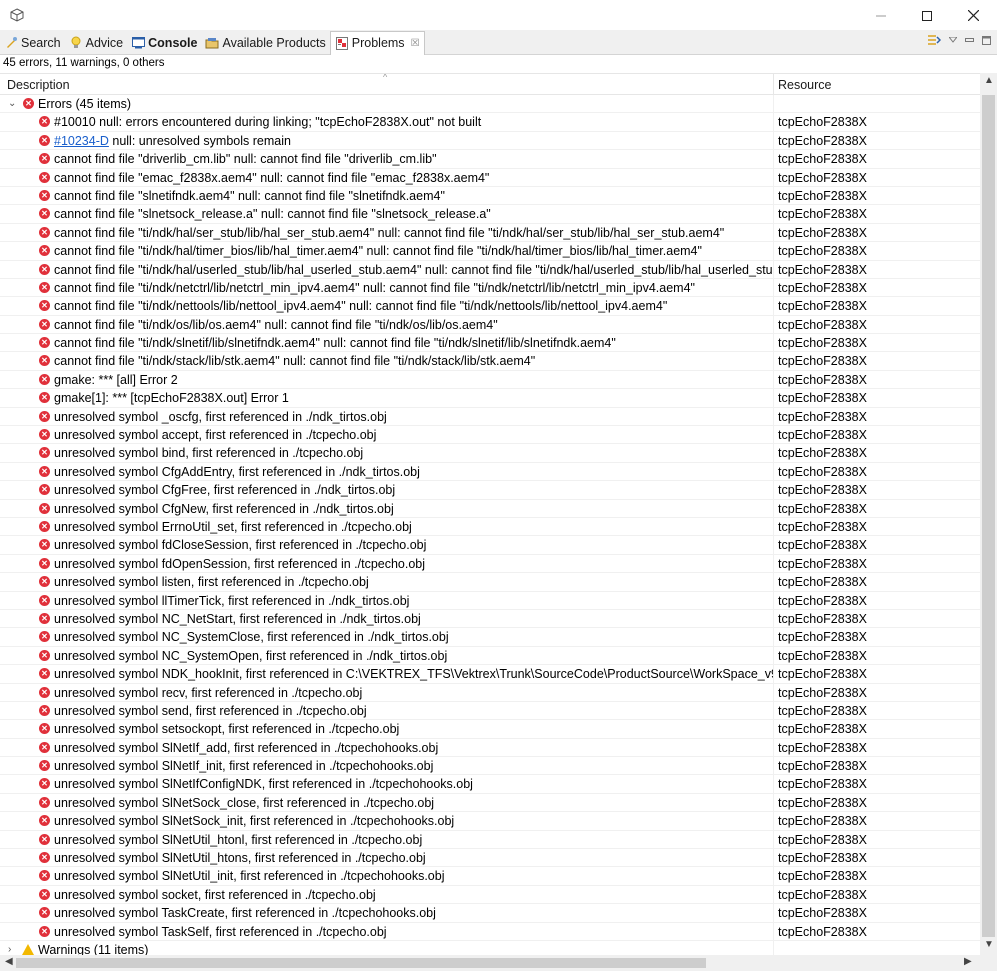 This screenshot has height=971, width=997. What do you see at coordinates (173, 42) in the screenshot?
I see `tab-console-label: Console` at bounding box center [173, 42].